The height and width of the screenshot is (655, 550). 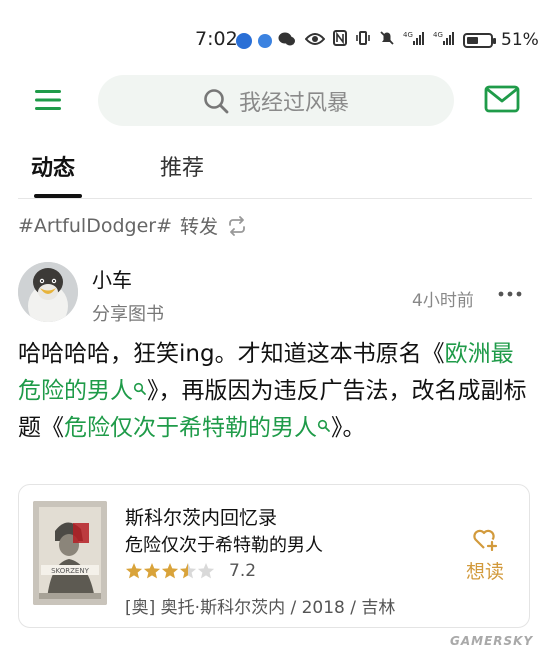 I want to click on status-system-icons: 4G 4G 51%, so click(x=421, y=40).